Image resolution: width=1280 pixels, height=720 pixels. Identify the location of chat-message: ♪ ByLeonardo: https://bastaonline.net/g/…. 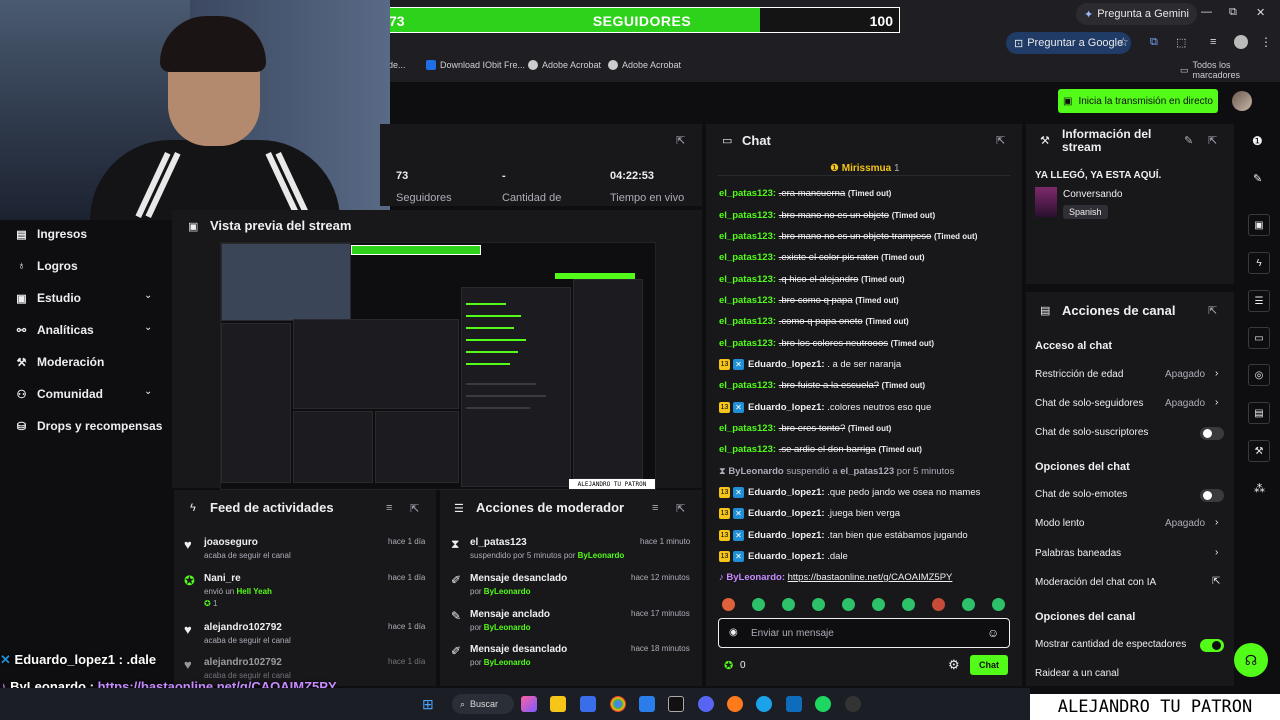
(835, 577).